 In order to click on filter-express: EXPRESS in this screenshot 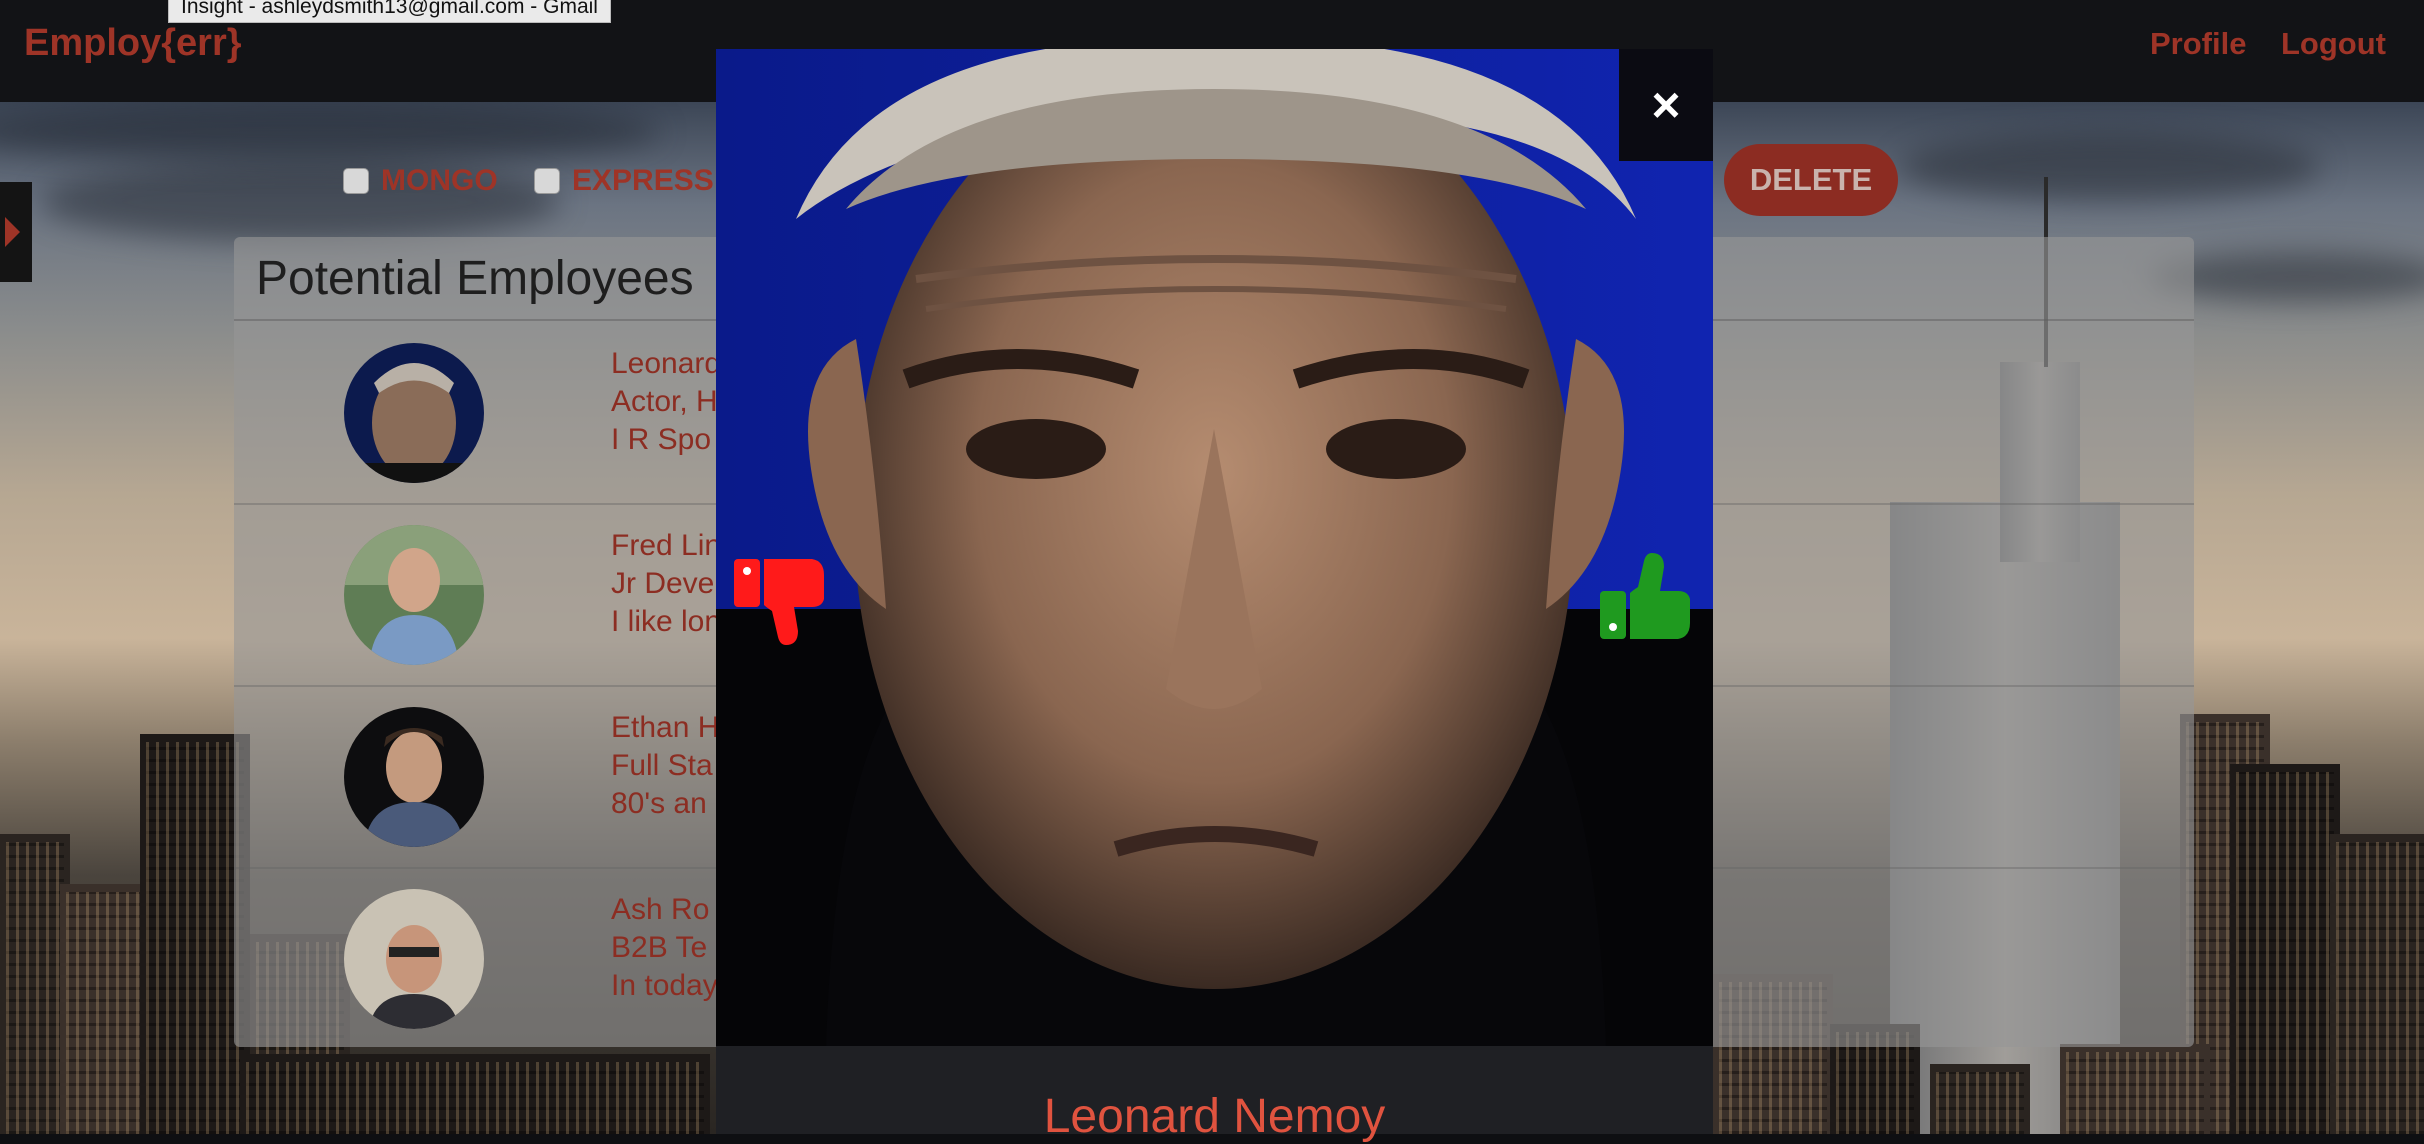, I will do `click(624, 181)`.